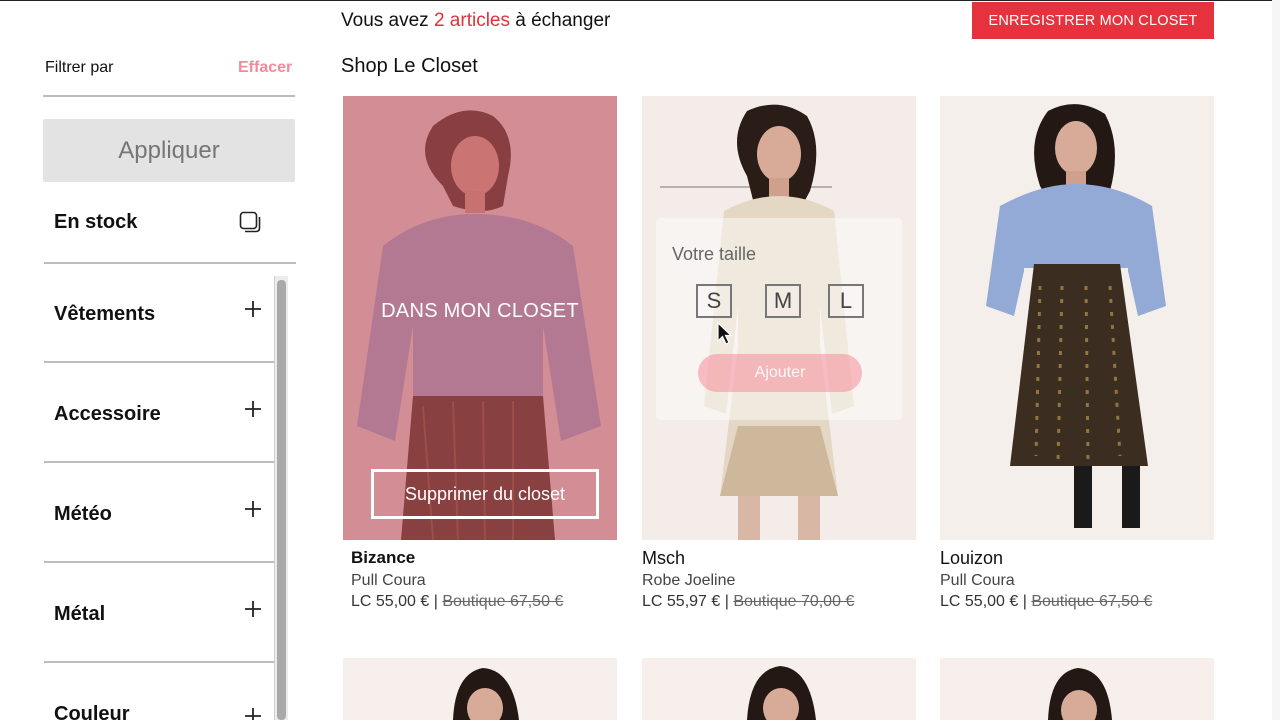 This screenshot has height=720, width=1280. What do you see at coordinates (780, 373) in the screenshot?
I see `add-to-closet-button: Ajouter` at bounding box center [780, 373].